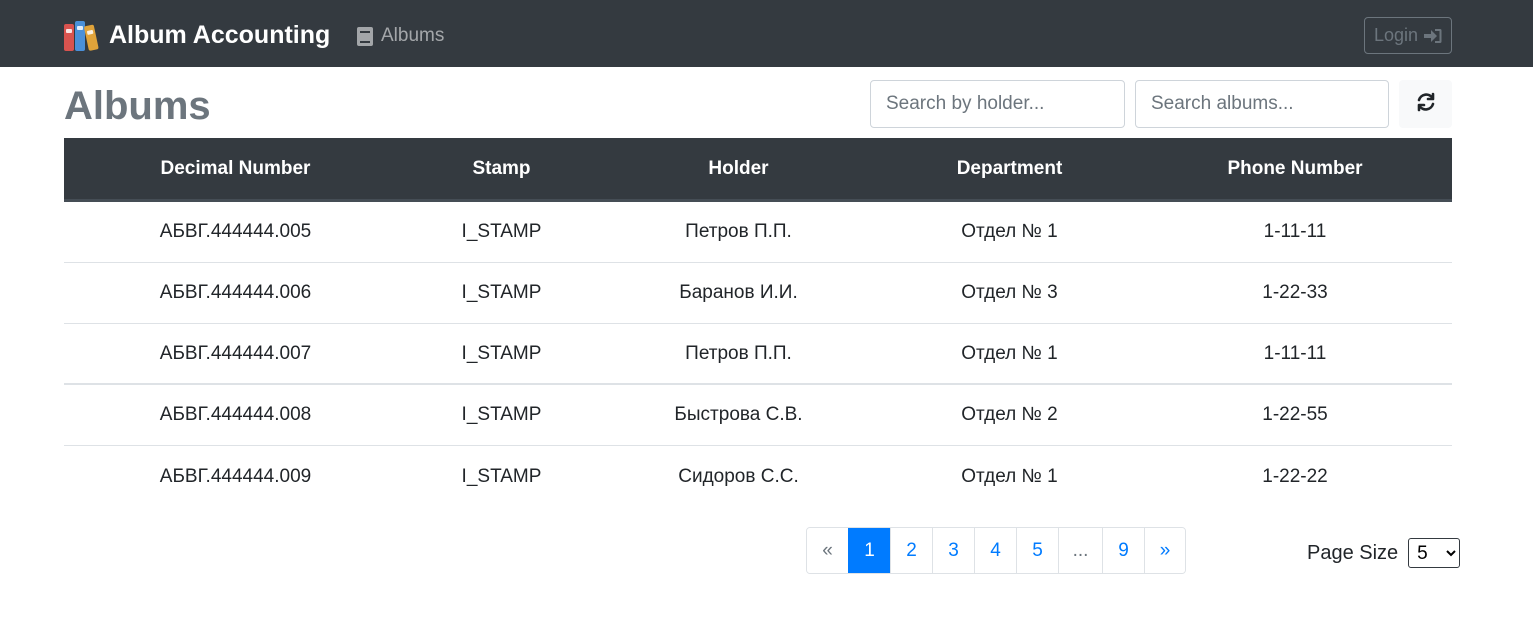  I want to click on brand-label: Album Accounting, so click(220, 34).